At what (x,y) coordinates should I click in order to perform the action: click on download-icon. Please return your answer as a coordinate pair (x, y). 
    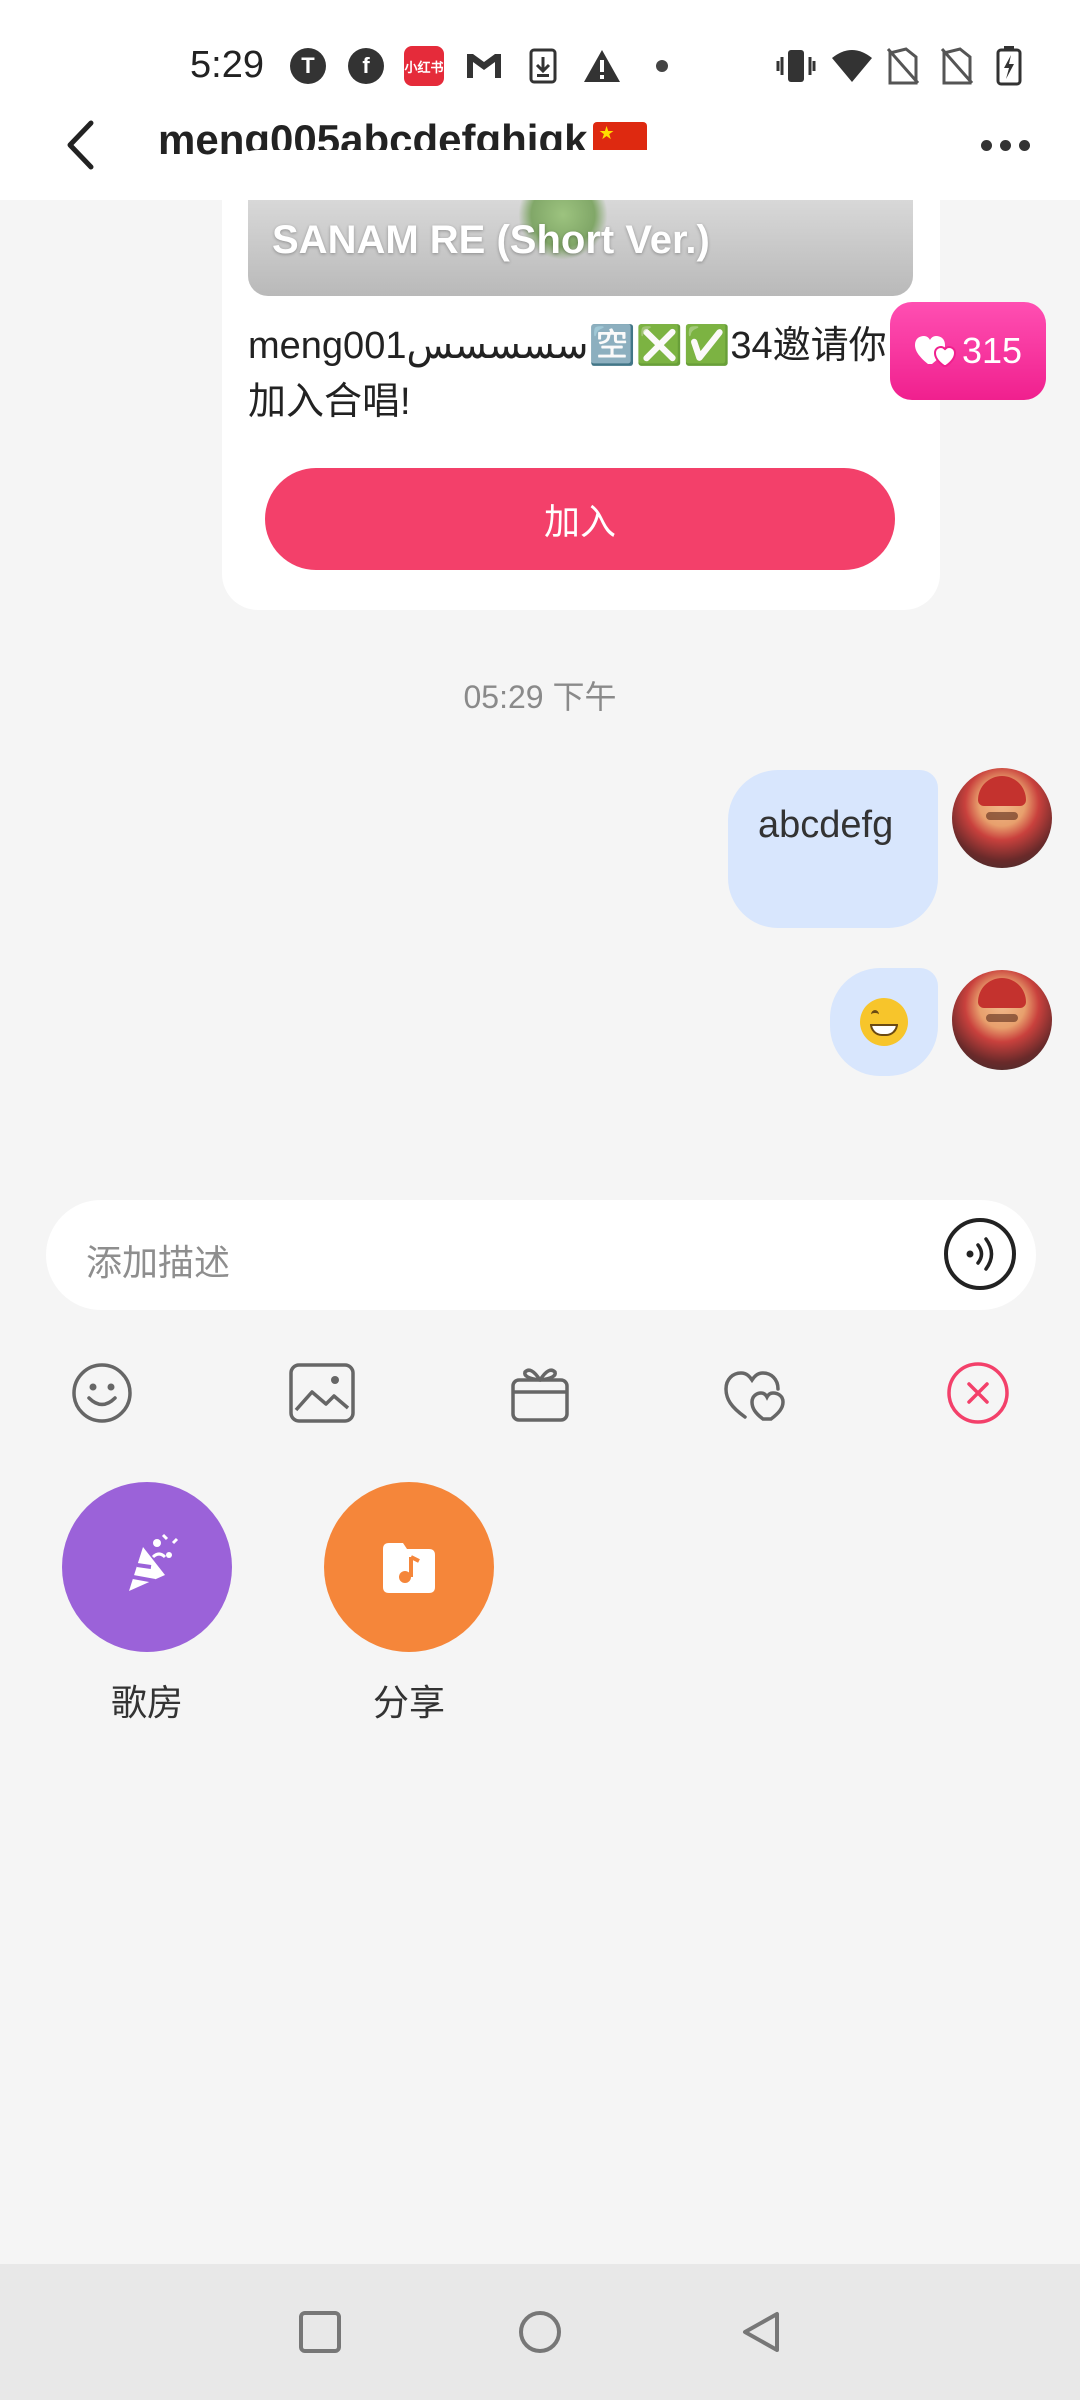
    Looking at the image, I should click on (543, 66).